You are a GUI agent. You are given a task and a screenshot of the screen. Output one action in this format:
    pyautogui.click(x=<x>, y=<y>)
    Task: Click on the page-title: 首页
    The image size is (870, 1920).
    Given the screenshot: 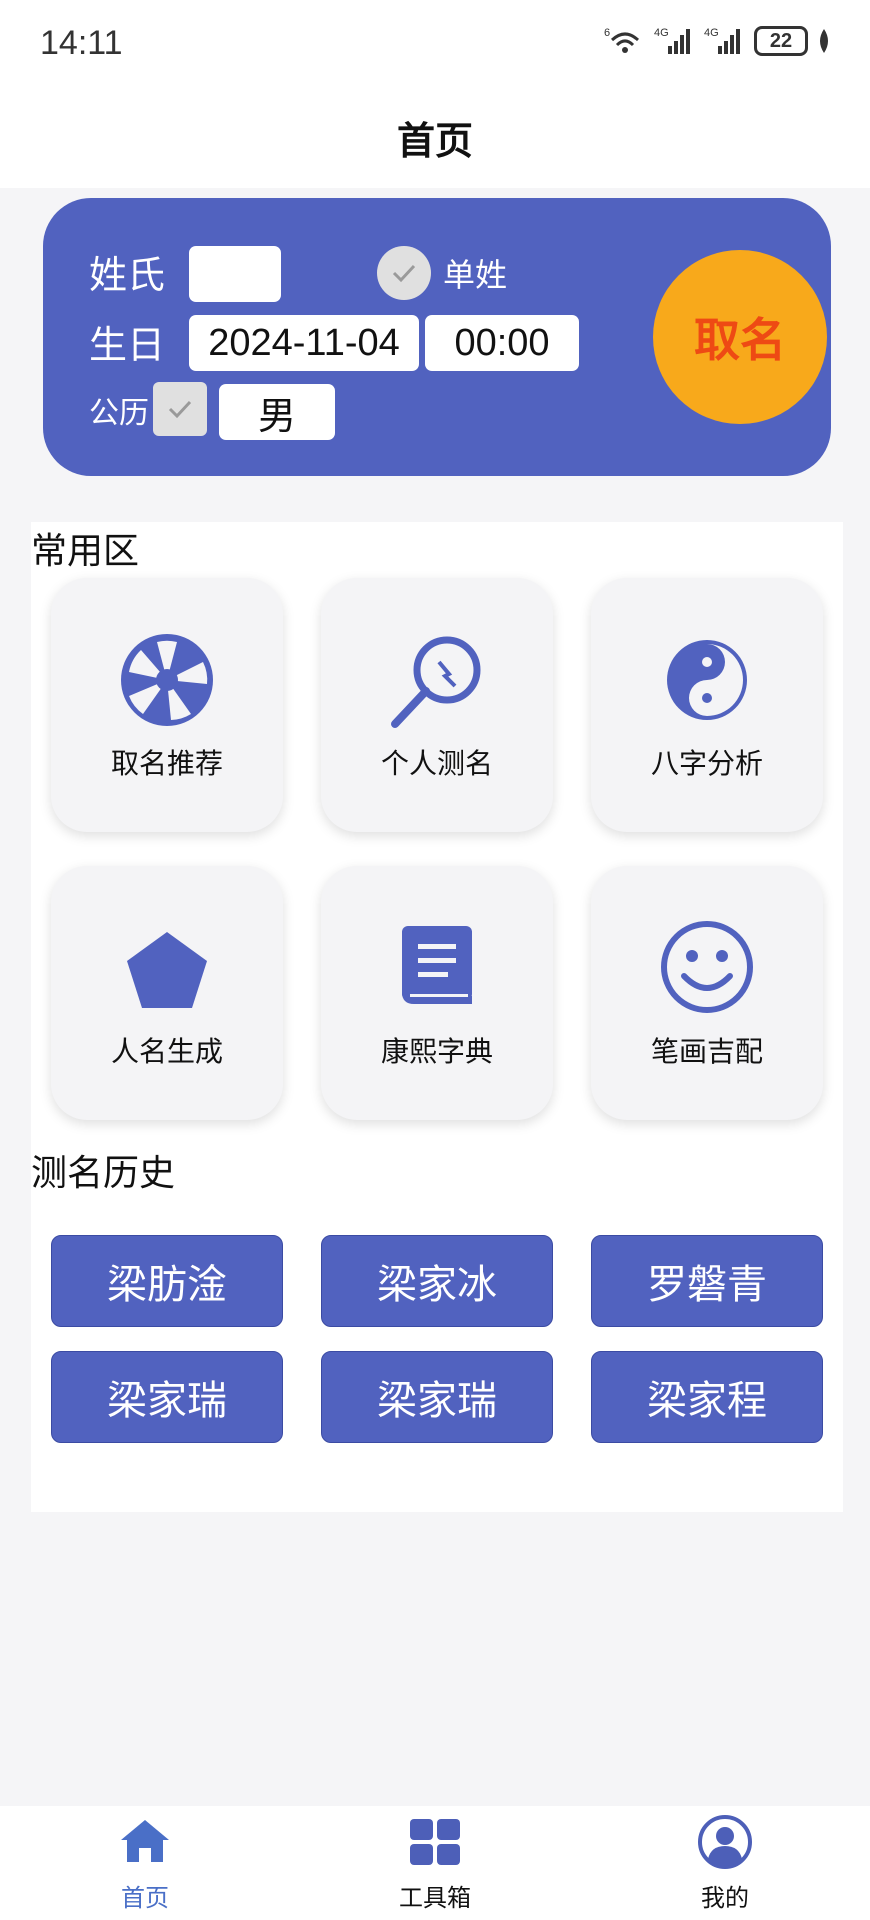 What is the action you would take?
    pyautogui.click(x=434, y=141)
    